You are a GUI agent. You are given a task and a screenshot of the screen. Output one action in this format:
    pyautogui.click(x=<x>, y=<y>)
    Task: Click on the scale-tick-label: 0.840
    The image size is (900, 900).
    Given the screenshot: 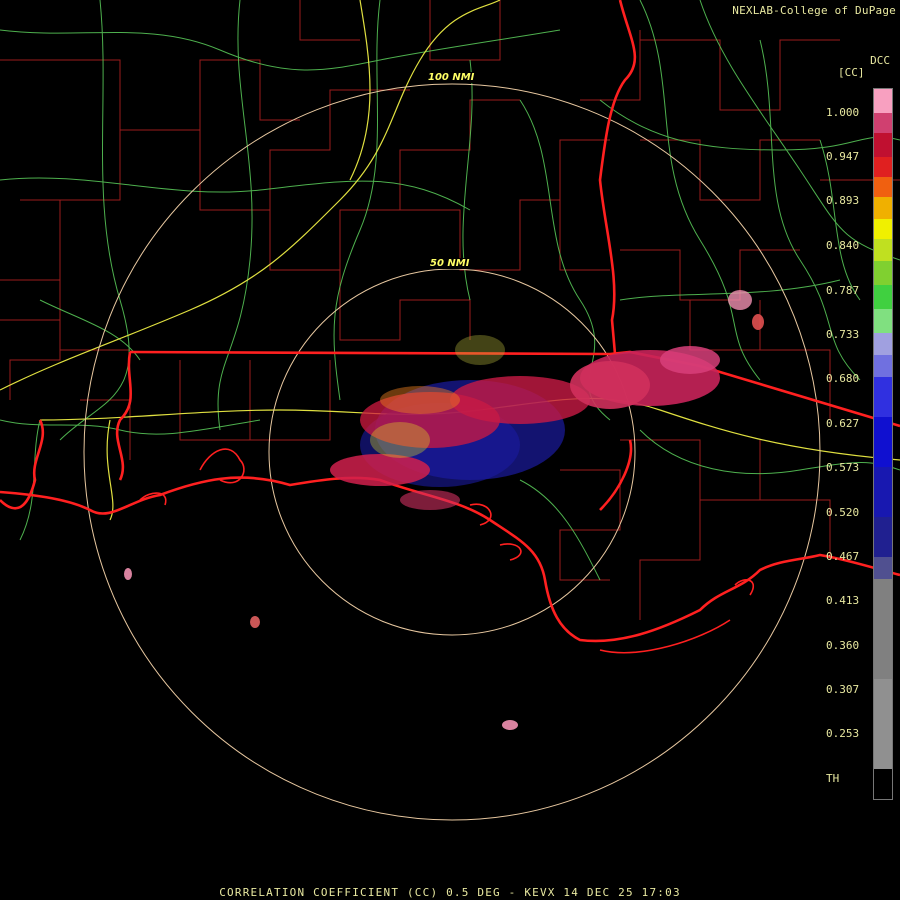 What is the action you would take?
    pyautogui.click(x=843, y=245)
    